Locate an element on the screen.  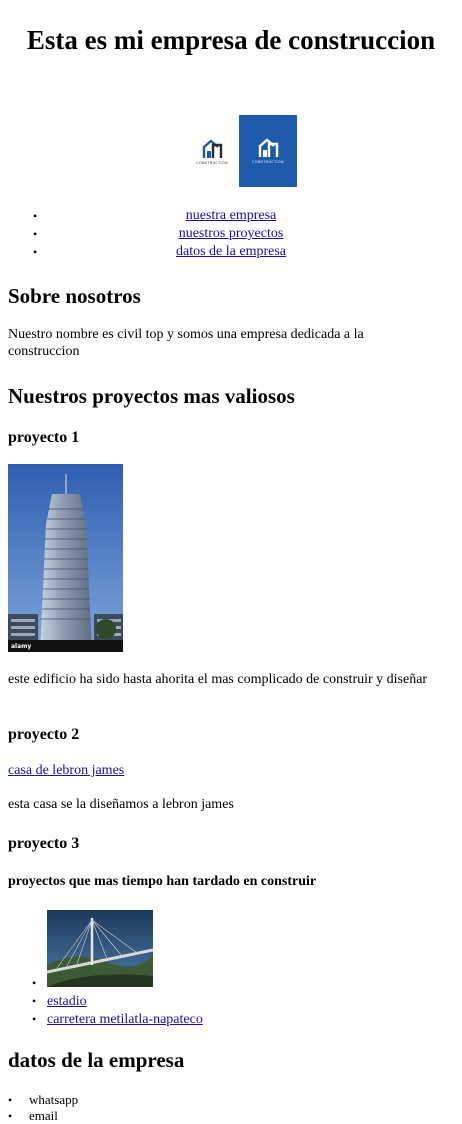
project-2-caption: esta casa se la diseñamos a lebron james is located at coordinates (121, 804).